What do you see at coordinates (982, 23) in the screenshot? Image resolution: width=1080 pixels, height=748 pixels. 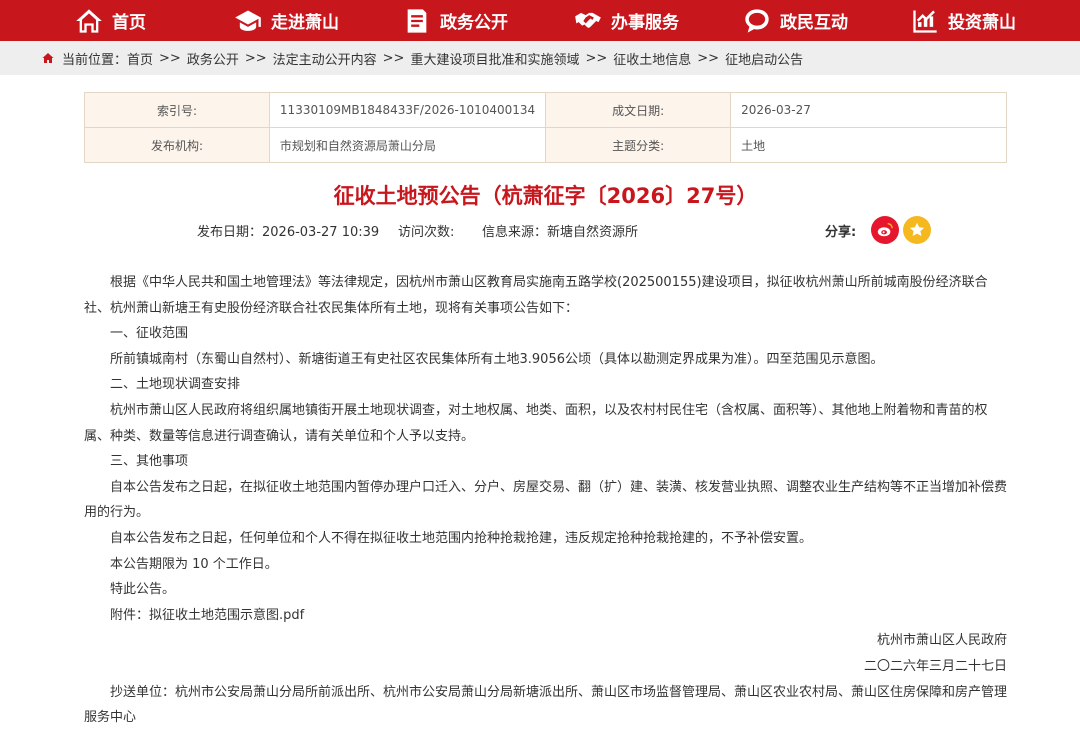 I see `nav-item-label: 投资萧山` at bounding box center [982, 23].